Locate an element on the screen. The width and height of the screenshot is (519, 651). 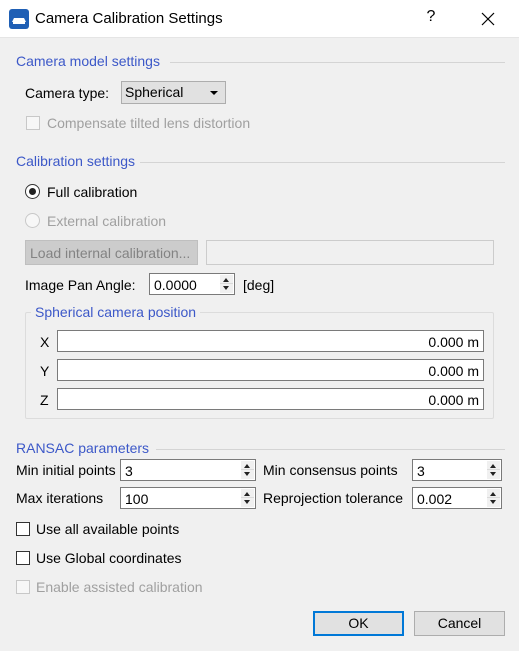
compensate-label: Compensate tilted lens distortion is located at coordinates (149, 123).